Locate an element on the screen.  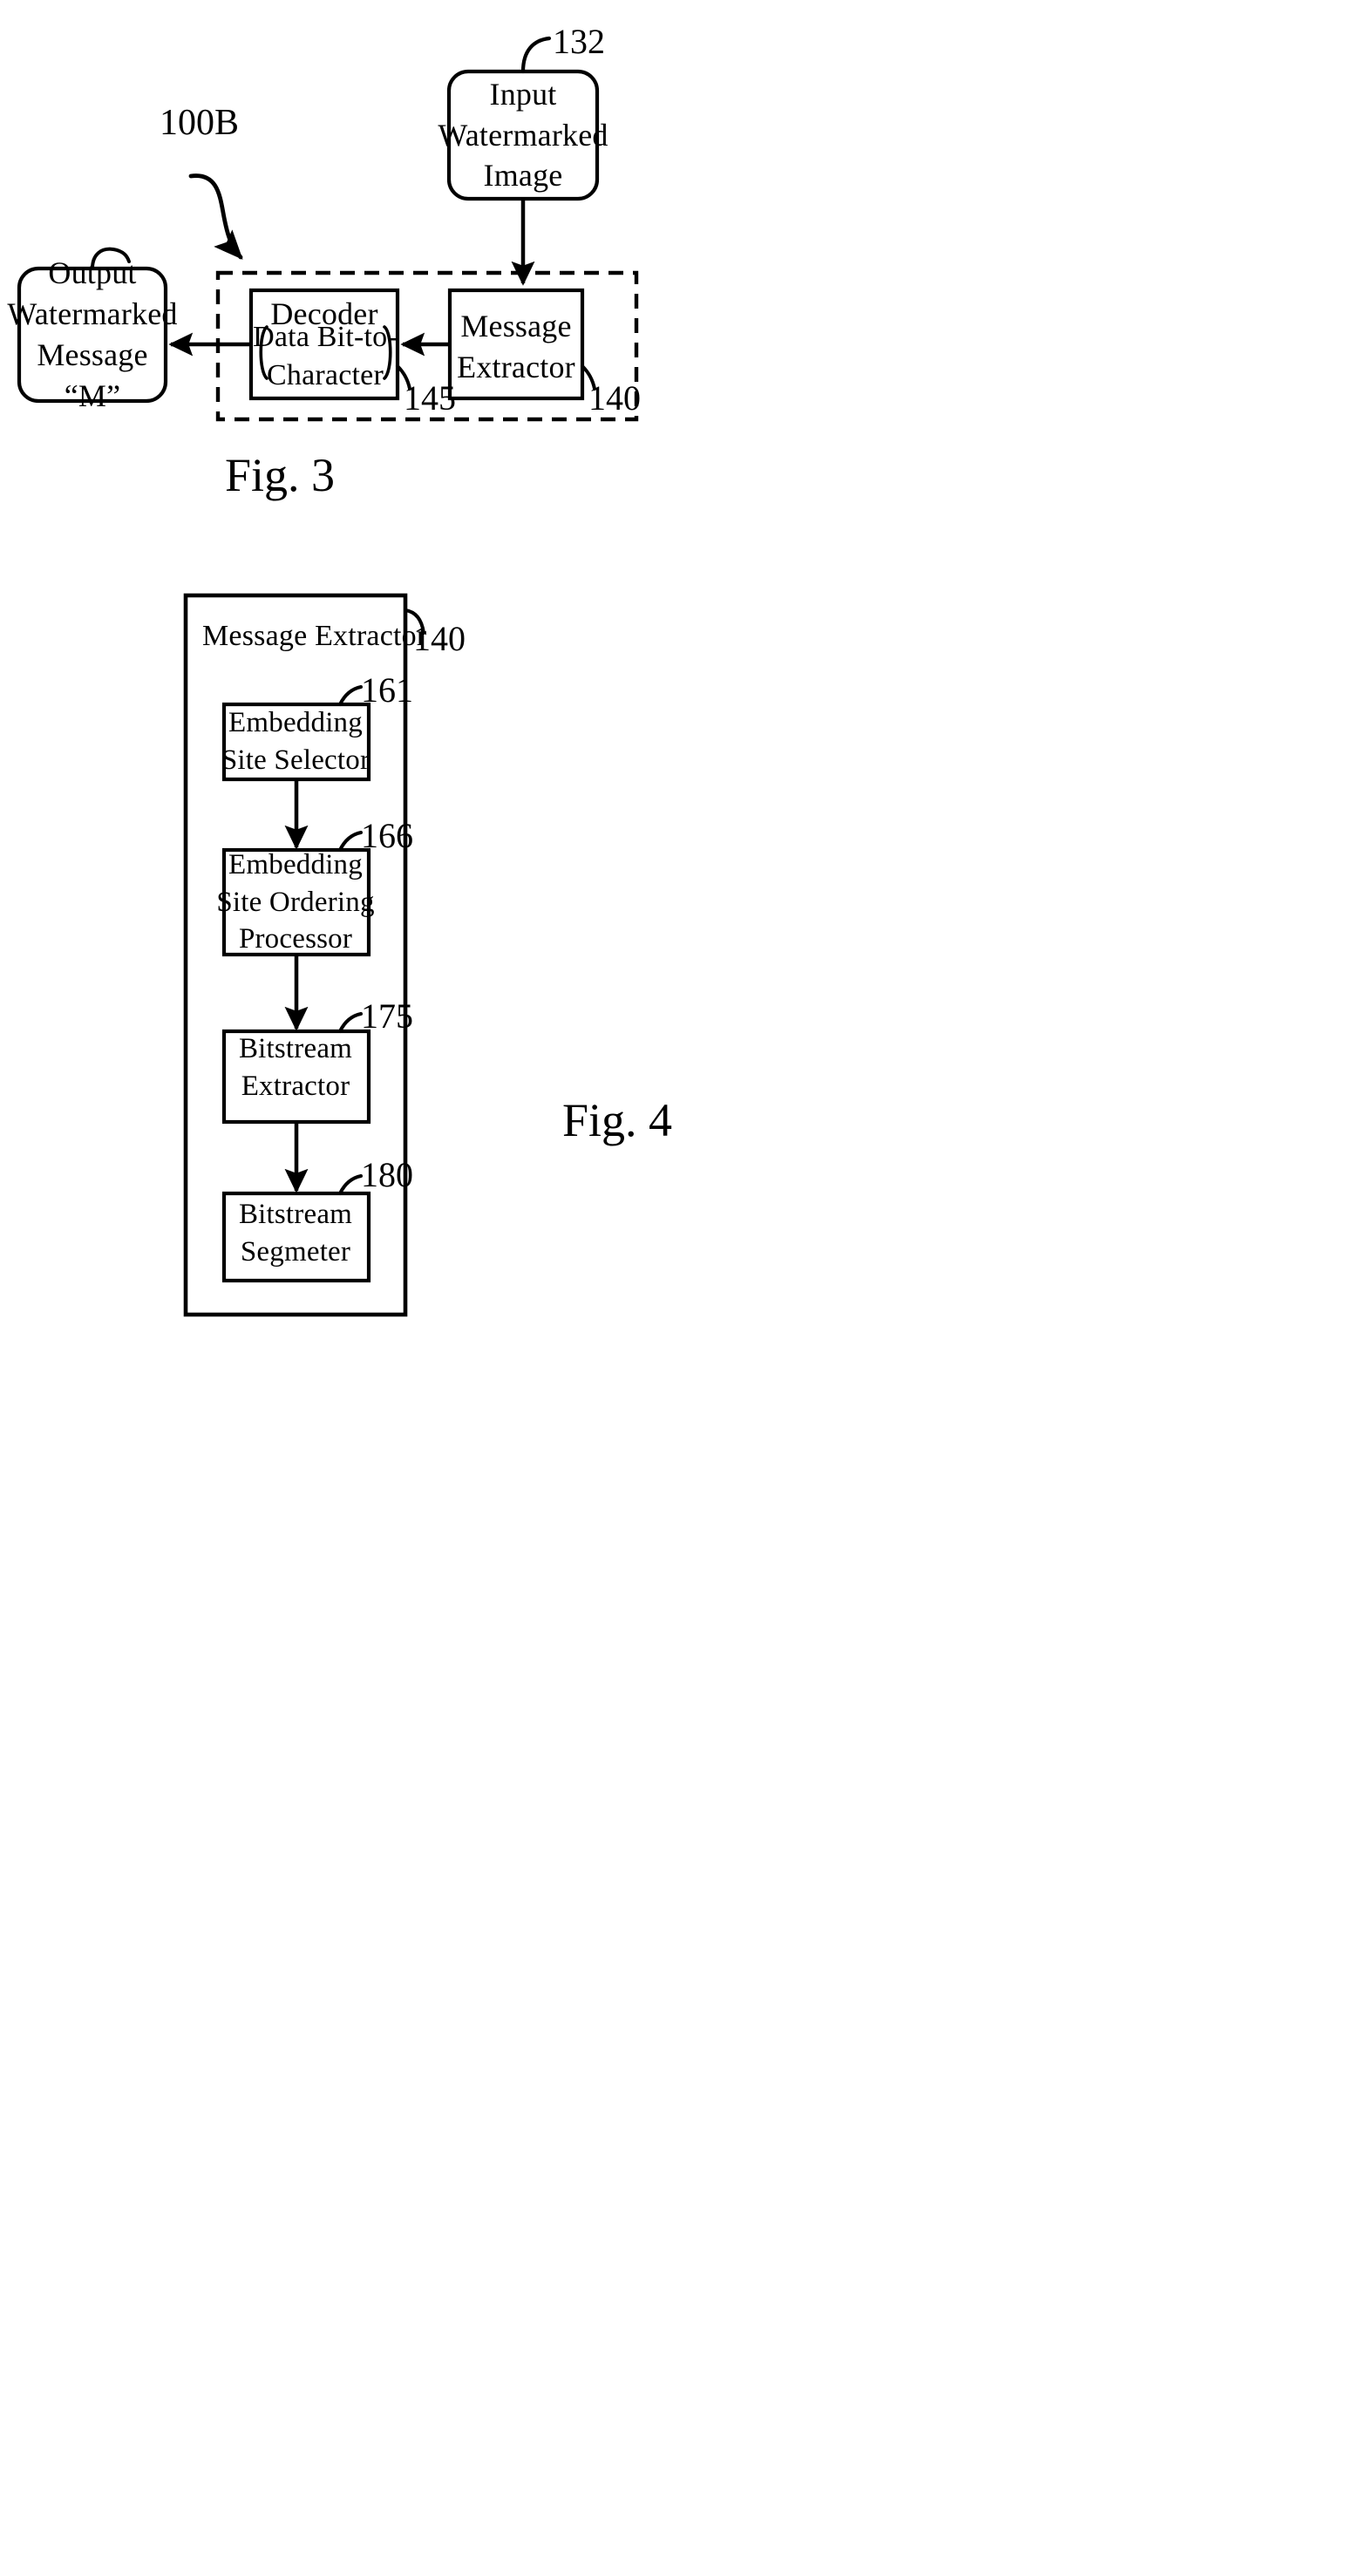
block-175-line1: Bitstream is located at coordinates (295, 1049).